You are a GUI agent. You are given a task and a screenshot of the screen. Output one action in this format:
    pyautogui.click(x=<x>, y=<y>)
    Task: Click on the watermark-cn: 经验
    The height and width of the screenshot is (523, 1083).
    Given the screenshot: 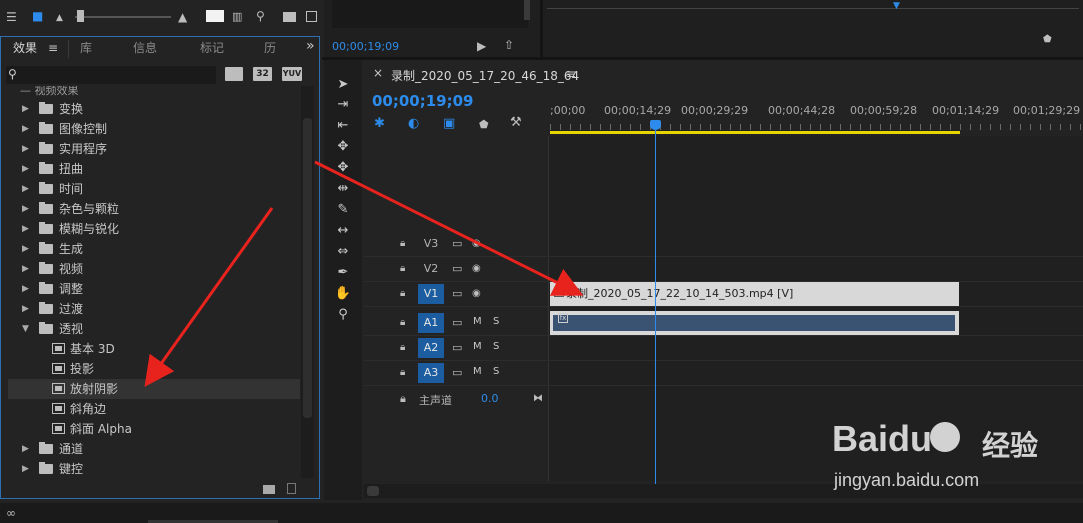 What is the action you would take?
    pyautogui.click(x=1010, y=445)
    